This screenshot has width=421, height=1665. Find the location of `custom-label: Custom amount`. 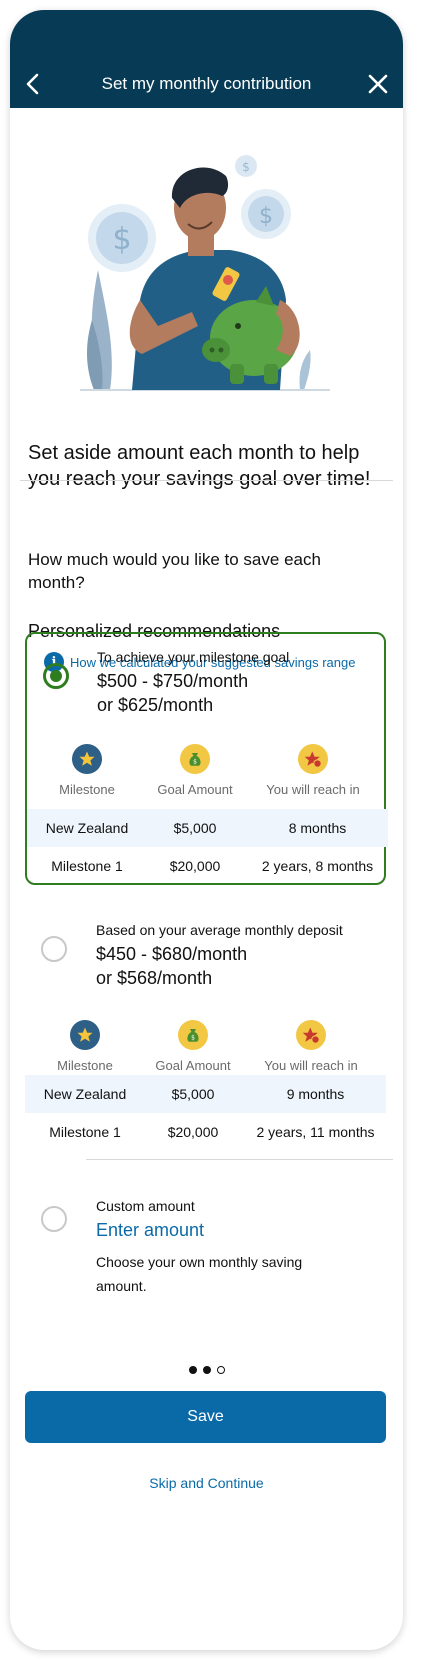

custom-label: Custom amount is located at coordinates (145, 1206).